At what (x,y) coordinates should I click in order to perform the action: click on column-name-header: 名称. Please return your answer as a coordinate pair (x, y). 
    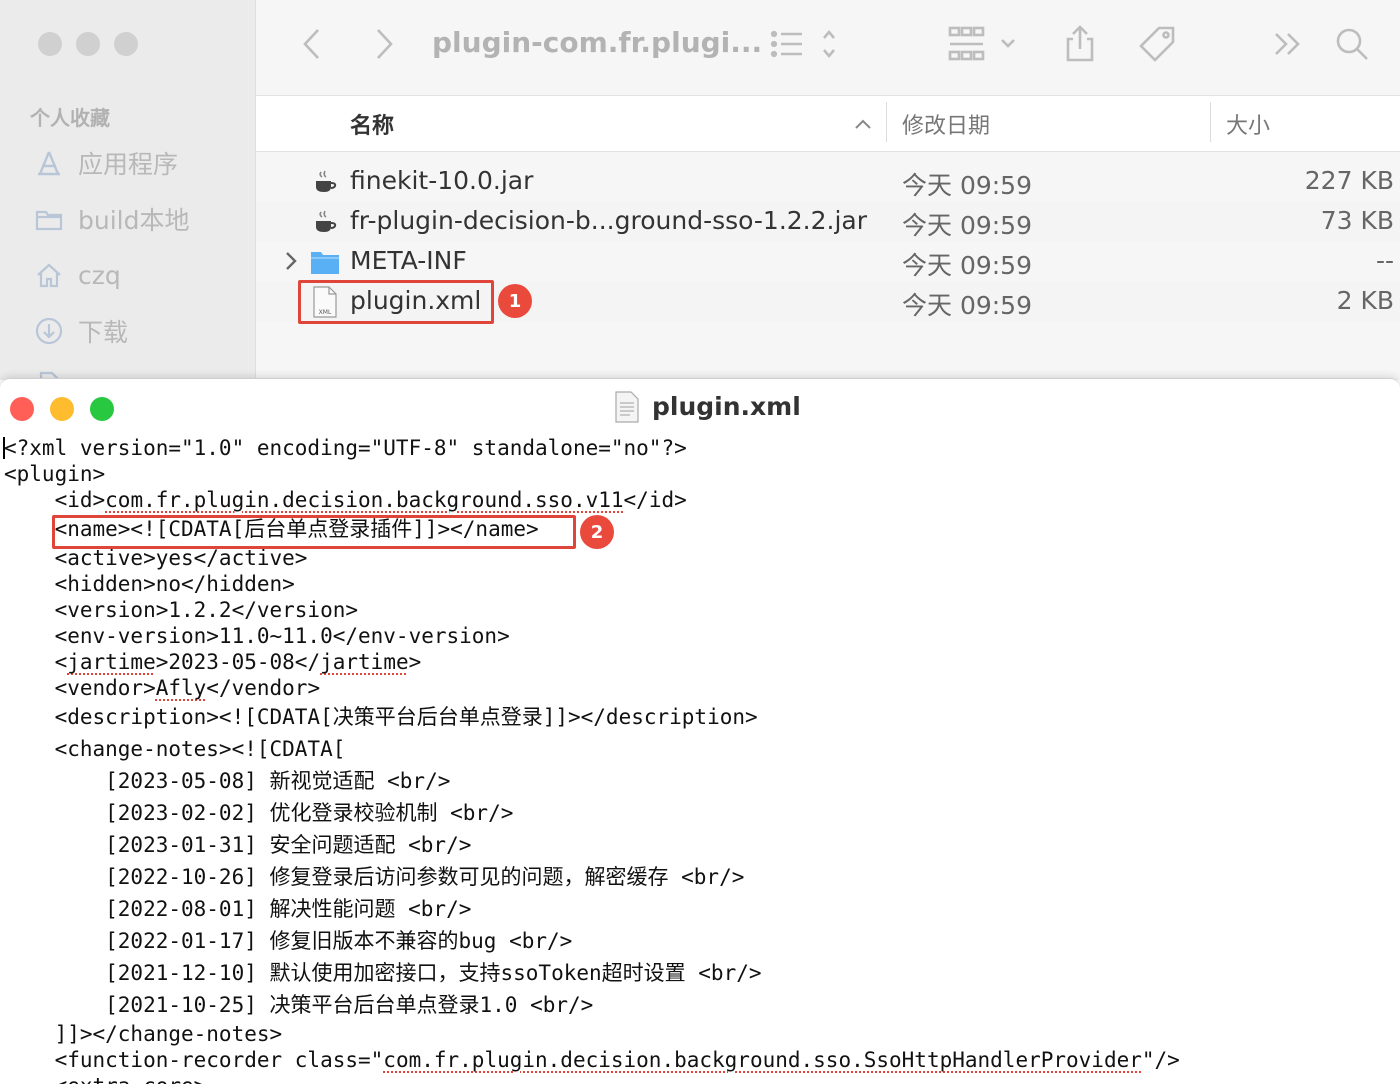
    Looking at the image, I should click on (372, 124).